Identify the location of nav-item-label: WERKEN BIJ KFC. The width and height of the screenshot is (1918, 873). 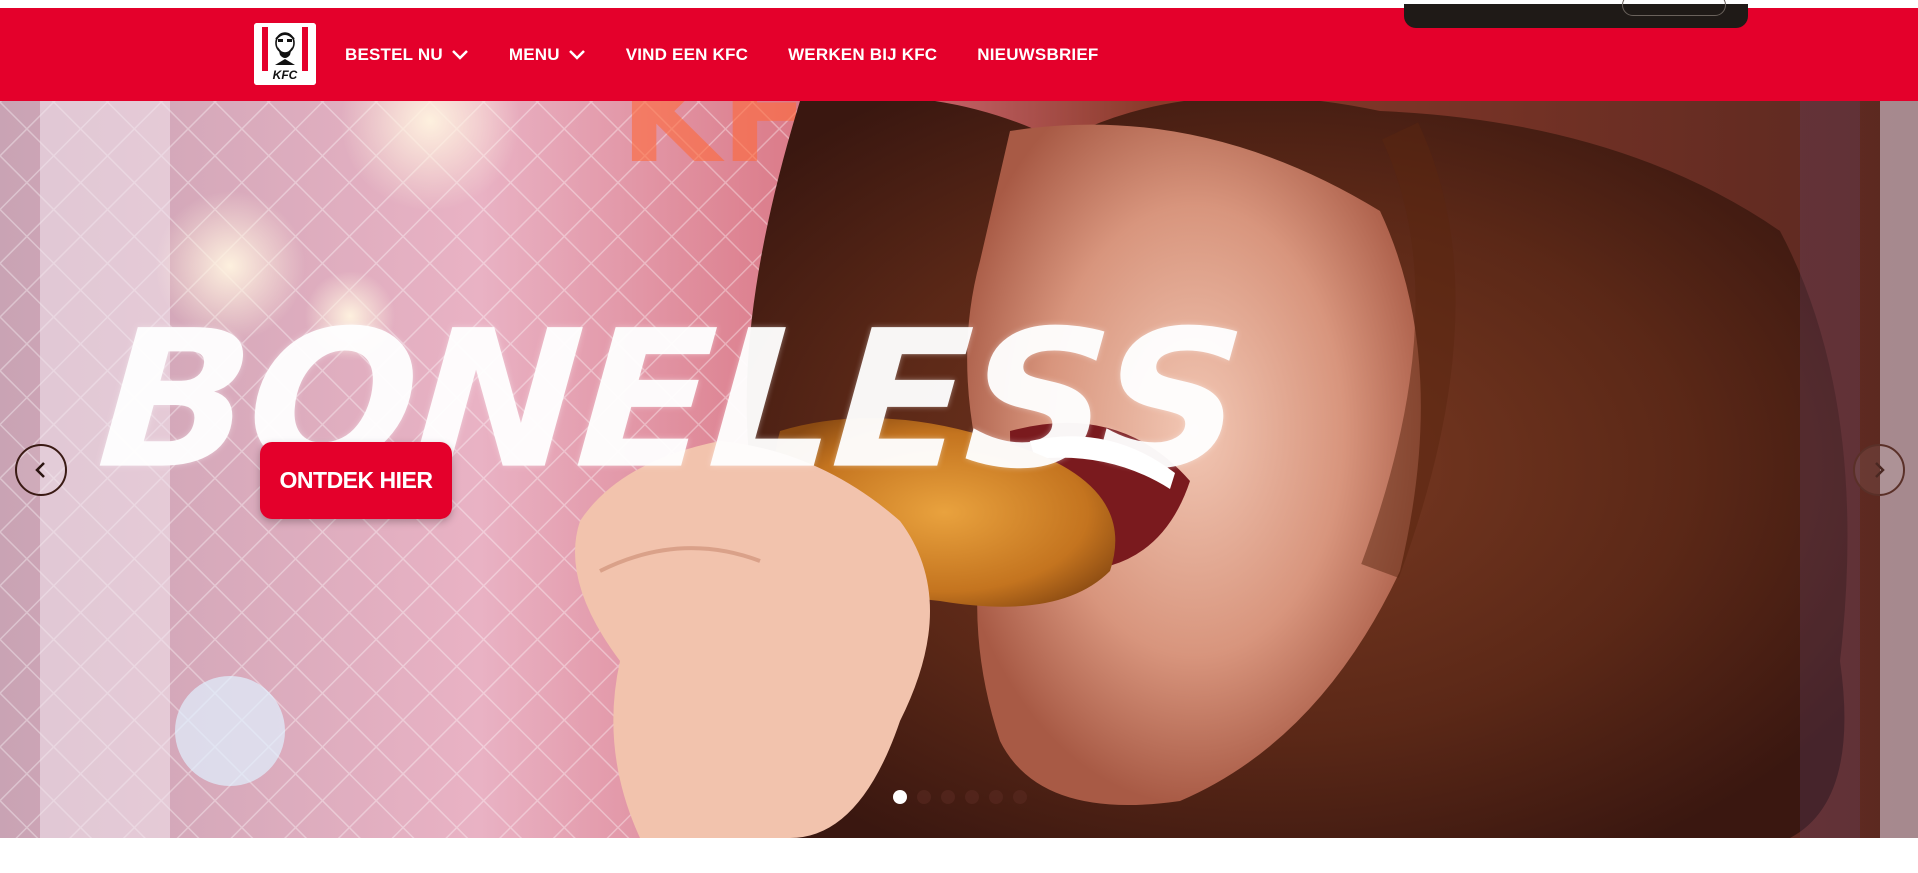
(863, 54).